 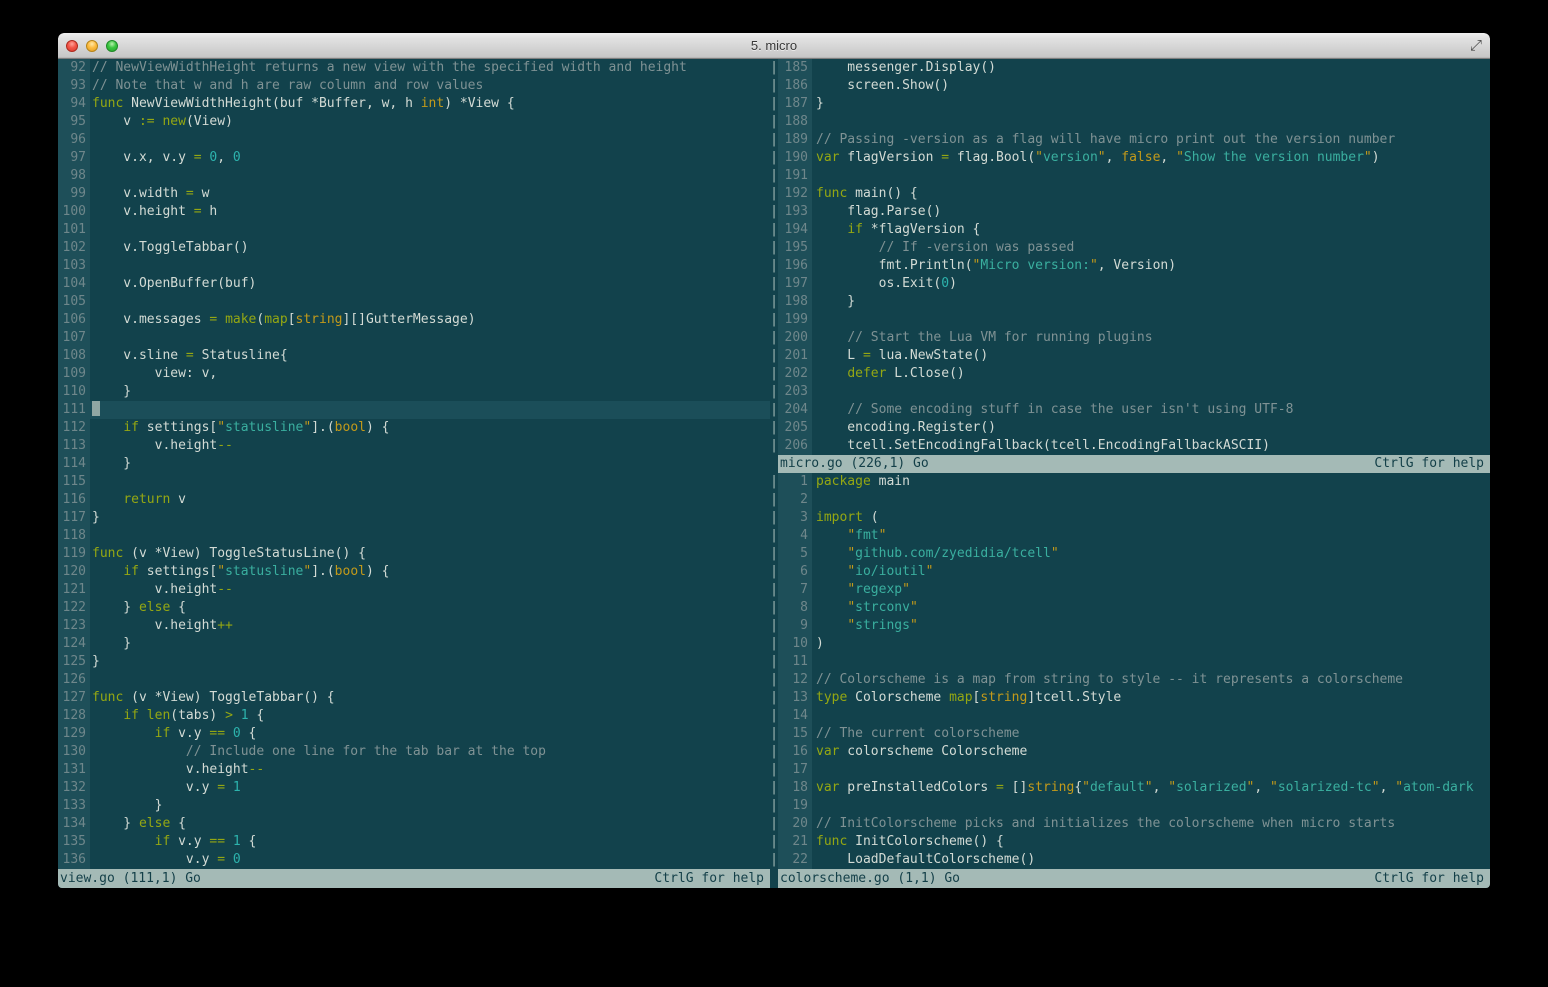 What do you see at coordinates (774, 46) in the screenshot?
I see `titlebar: 5. micro ⤢` at bounding box center [774, 46].